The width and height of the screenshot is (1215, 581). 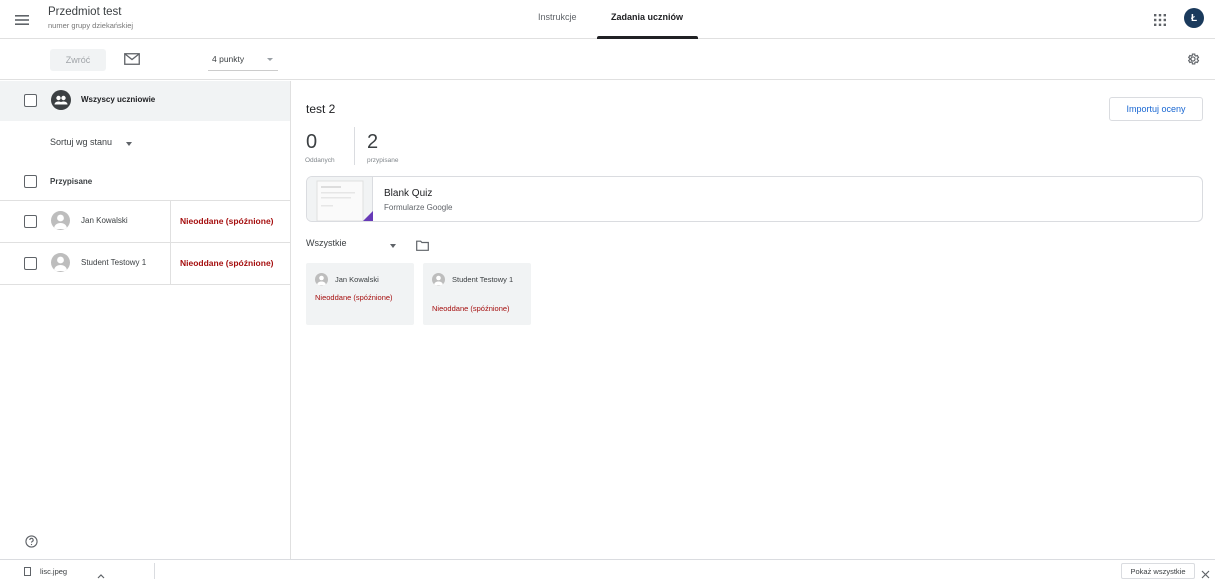 What do you see at coordinates (30, 100) in the screenshot?
I see `select-all-checkbox` at bounding box center [30, 100].